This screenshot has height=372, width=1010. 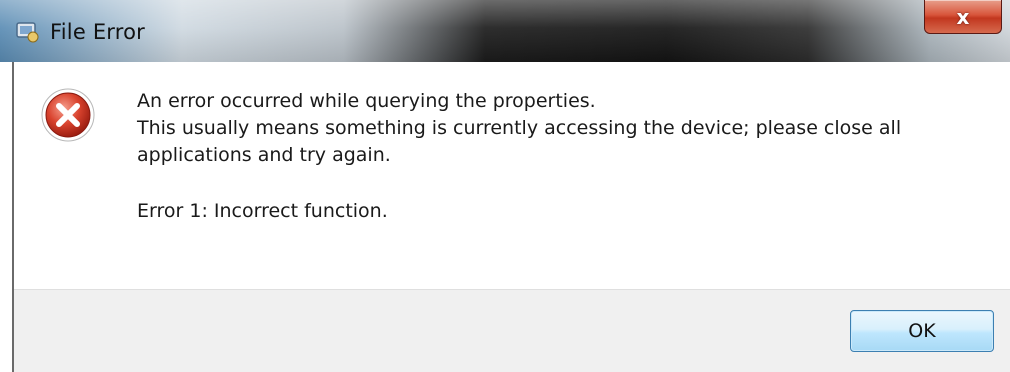 I want to click on close-button: x, so click(x=963, y=17).